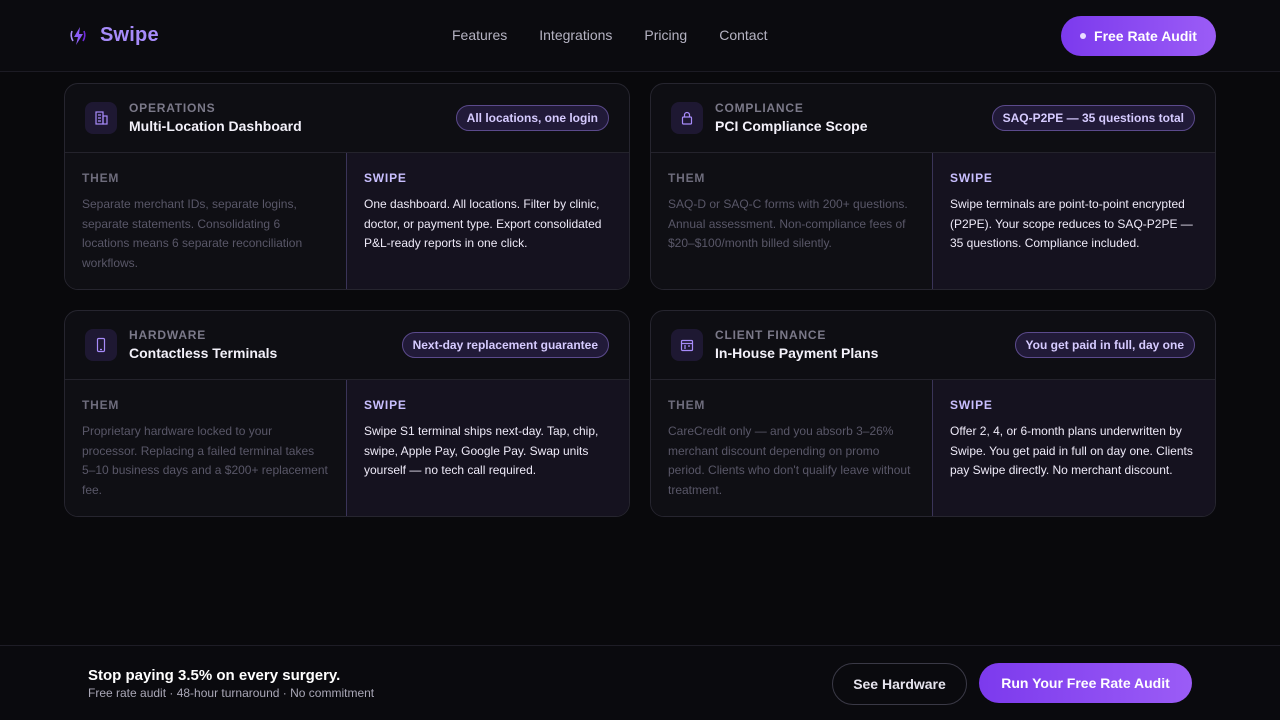 This screenshot has height=720, width=1280. What do you see at coordinates (172, 108) in the screenshot?
I see `card-category: OPERATIONS` at bounding box center [172, 108].